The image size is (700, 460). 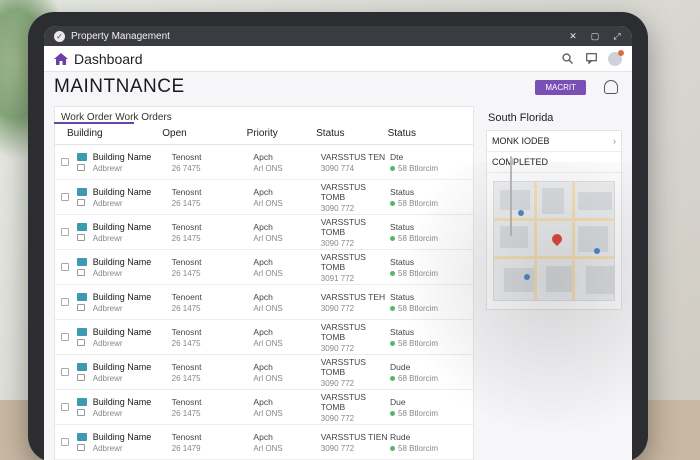 I want to click on window-share-icon: ⤢, so click(x=617, y=36).